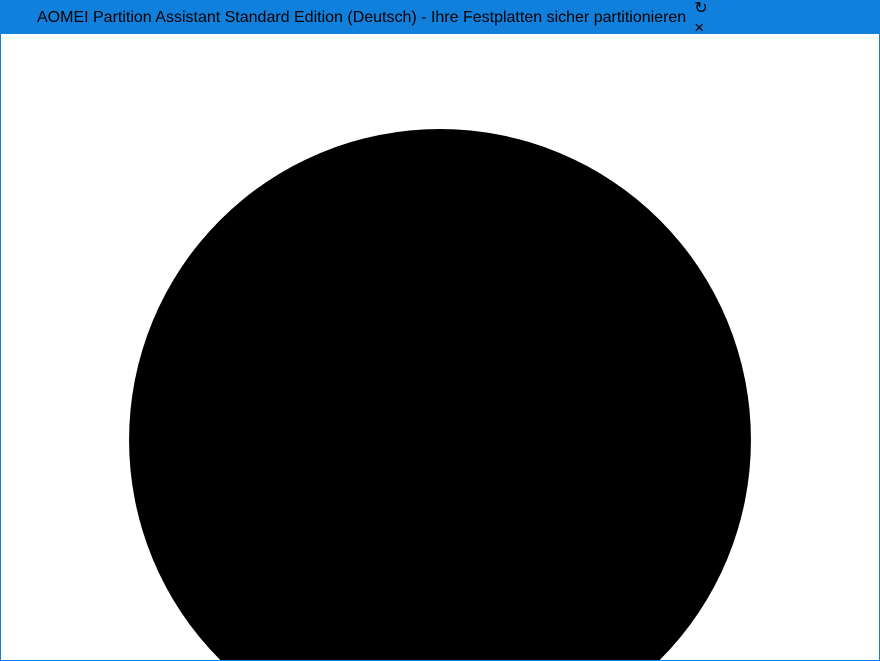  I want to click on aomei-logo-icon, so click(20, 18).